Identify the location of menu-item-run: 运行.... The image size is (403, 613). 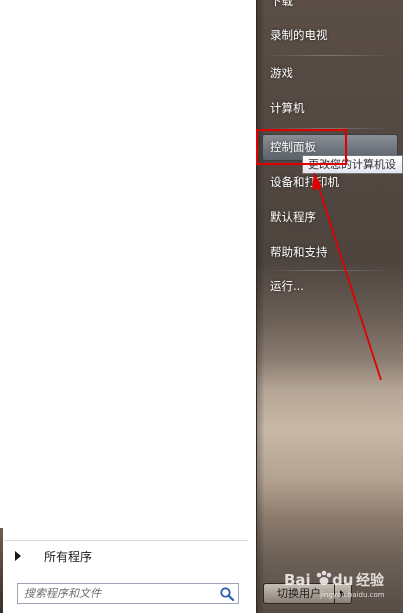
(287, 286).